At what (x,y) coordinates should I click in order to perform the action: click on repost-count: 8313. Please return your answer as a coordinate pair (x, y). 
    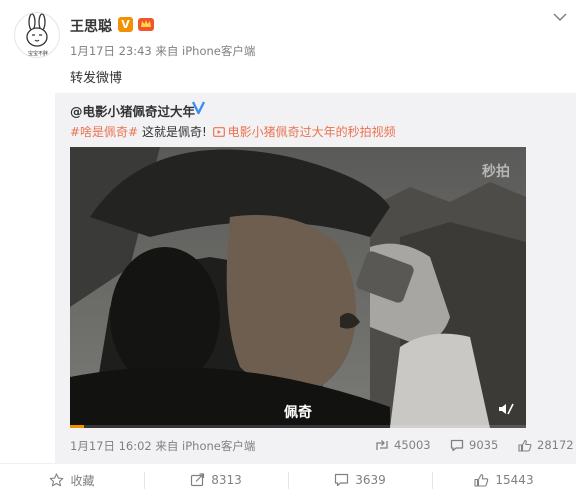
    Looking at the image, I should click on (226, 480).